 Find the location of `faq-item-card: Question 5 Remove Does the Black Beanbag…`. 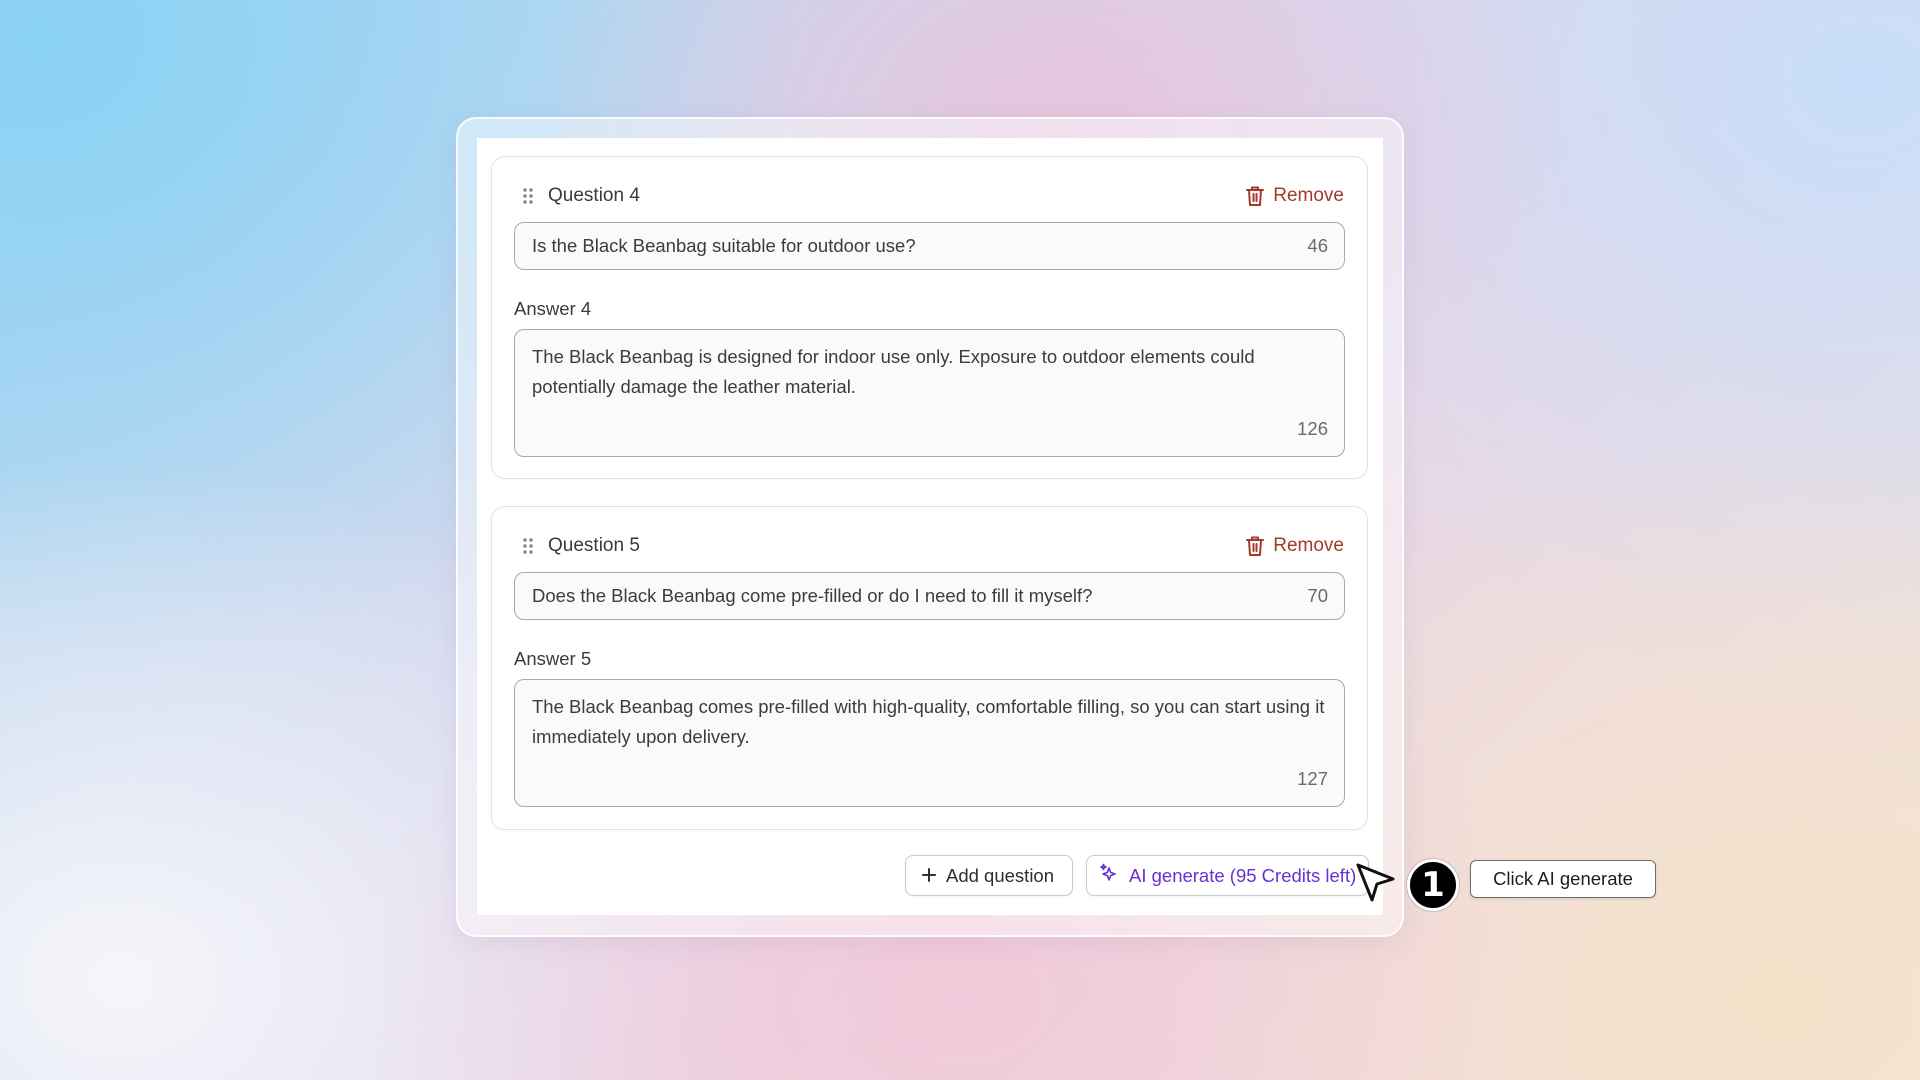

faq-item-card: Question 5 Remove Does the Black Beanbag… is located at coordinates (929, 668).